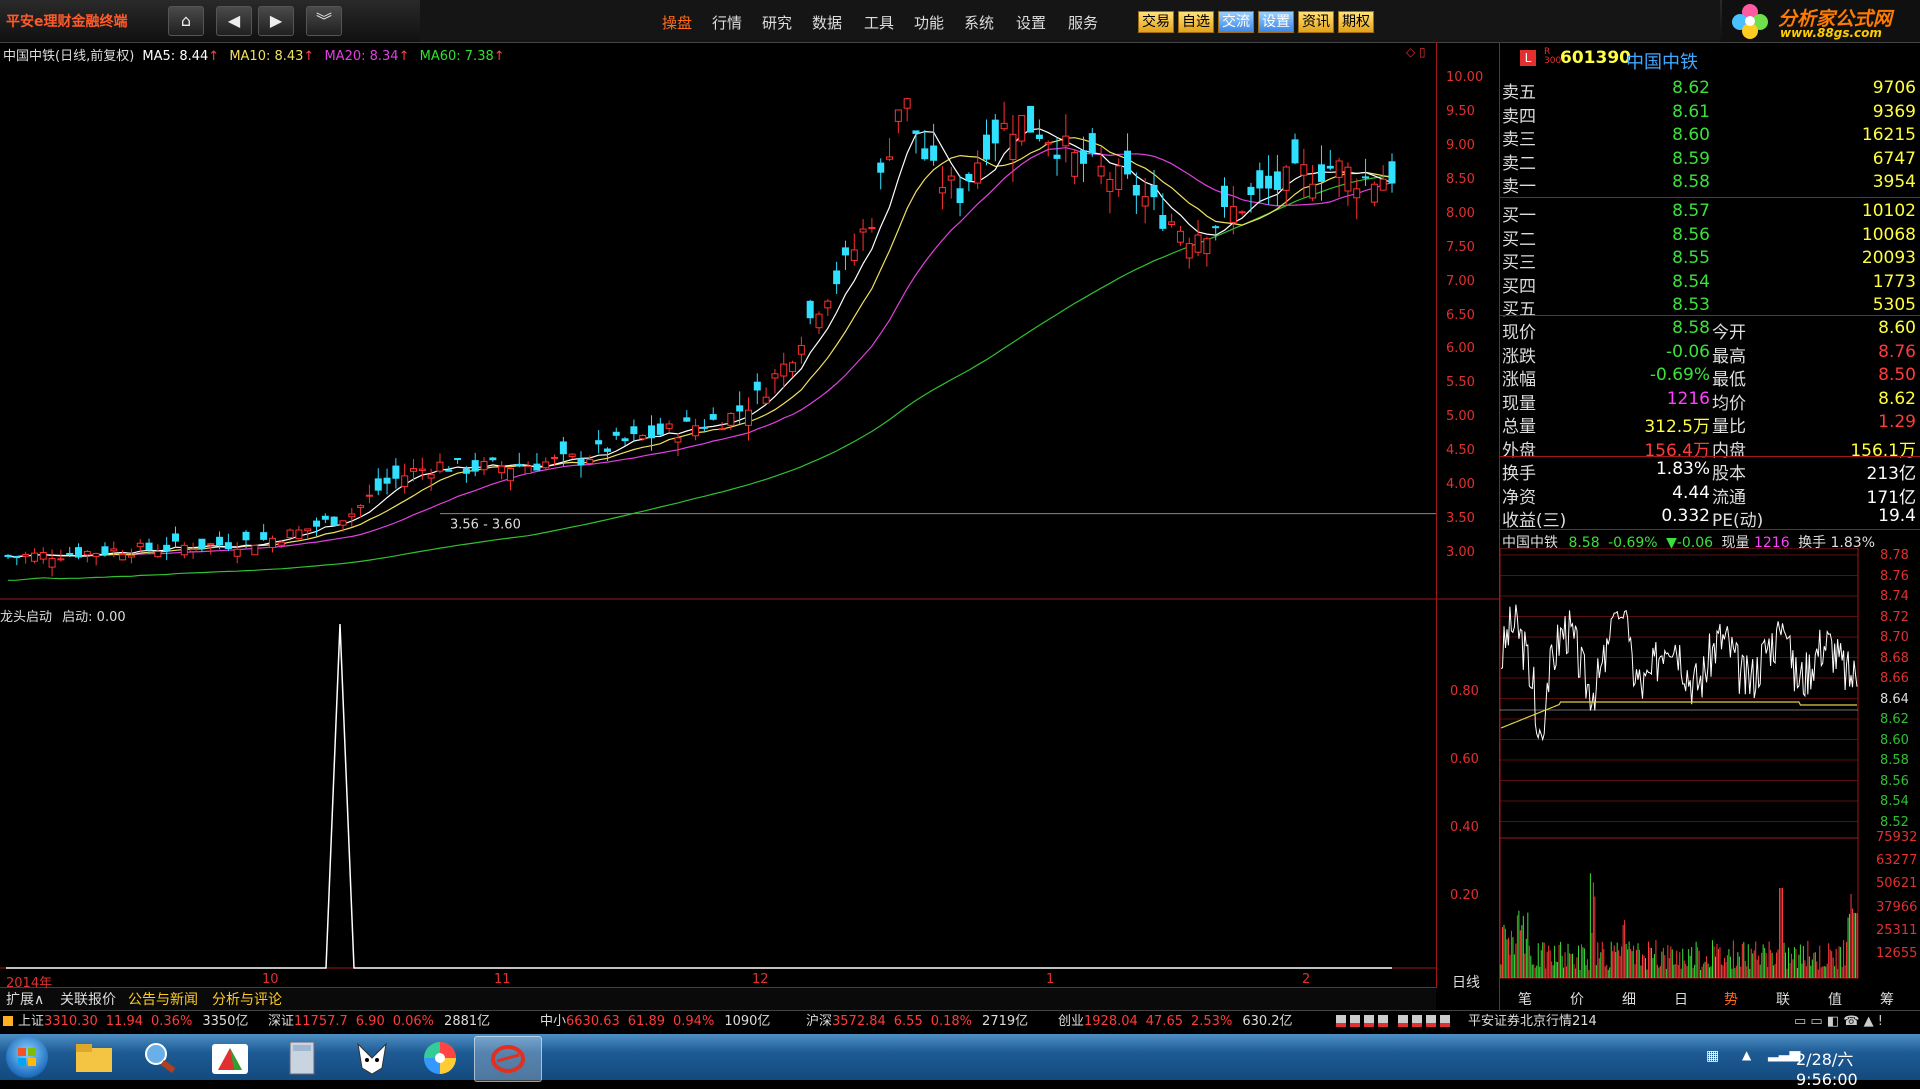  Describe the element at coordinates (747, 1021) in the screenshot. I see `index-amt: 1090亿` at that location.